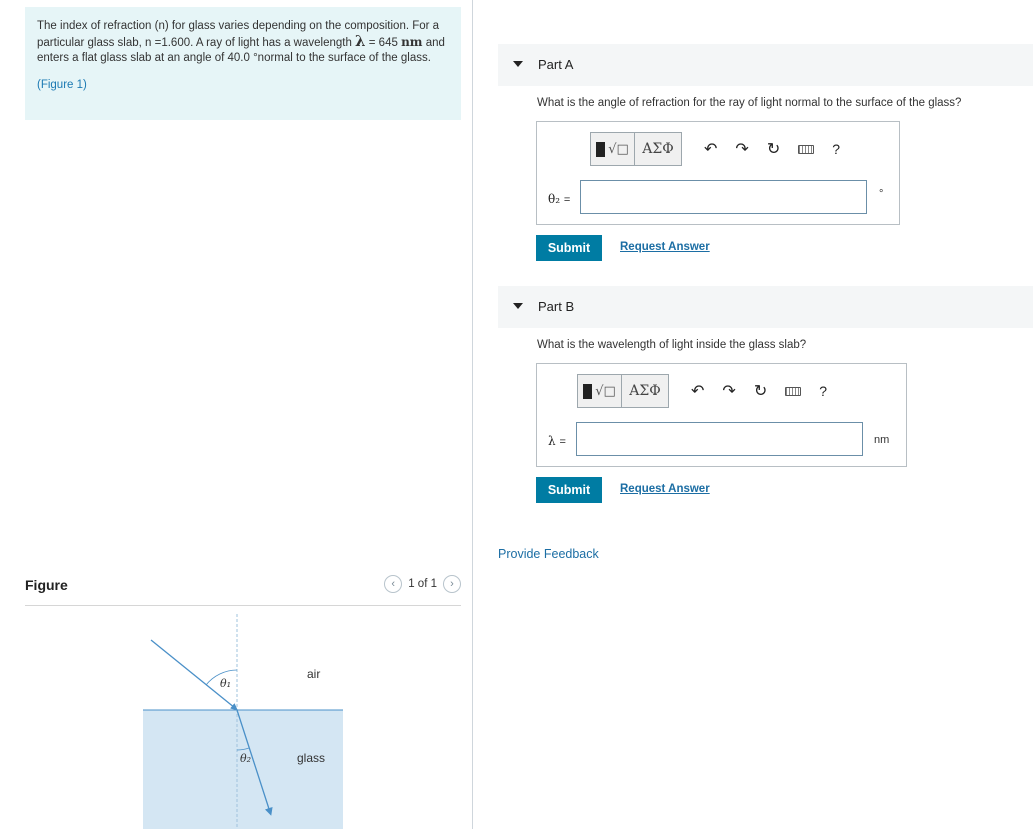  Describe the element at coordinates (245, 758) in the screenshot. I see `theta2-label: θ₂` at that location.